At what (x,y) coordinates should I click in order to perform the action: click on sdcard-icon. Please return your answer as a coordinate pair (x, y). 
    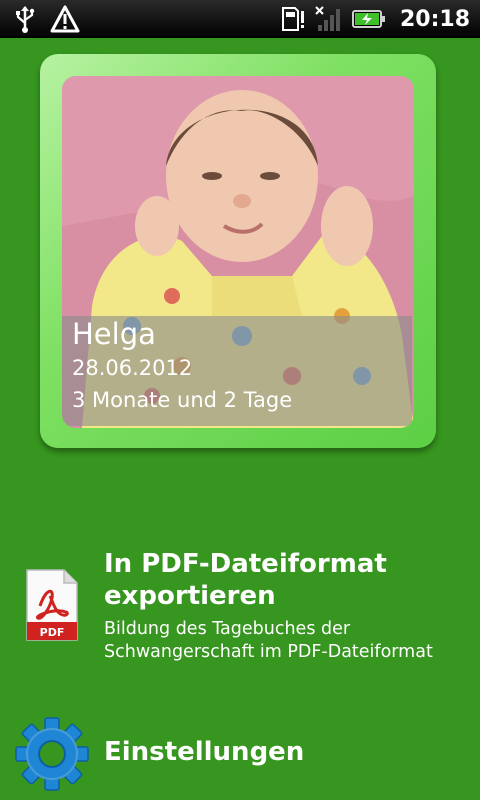
    Looking at the image, I should click on (293, 19).